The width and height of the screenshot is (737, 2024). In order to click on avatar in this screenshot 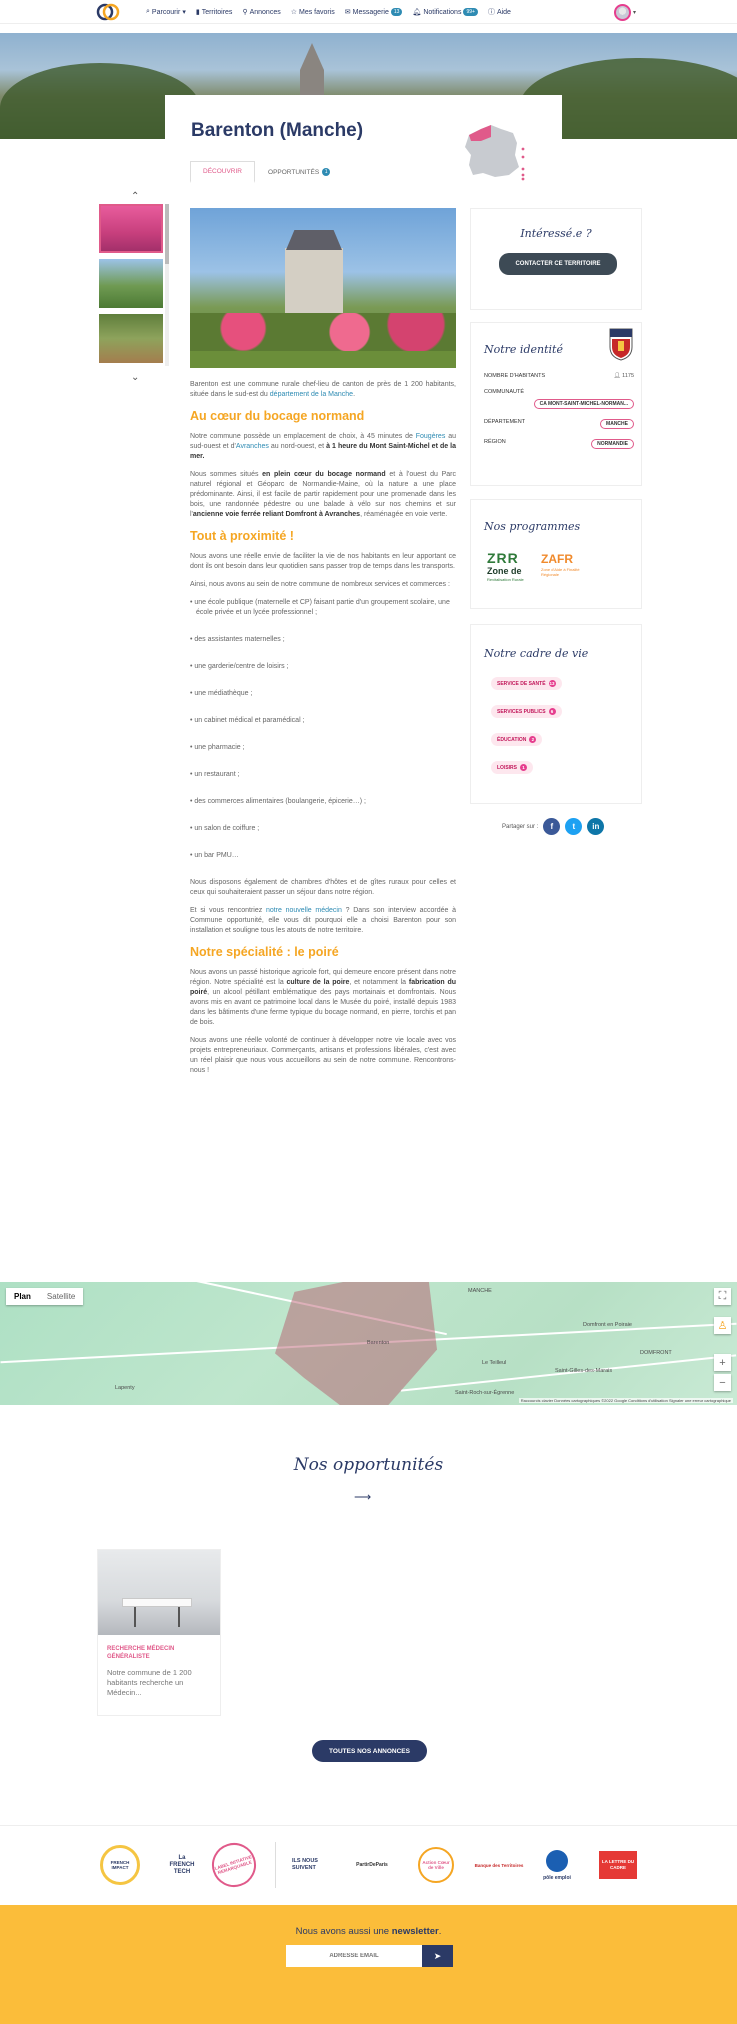, I will do `click(622, 12)`.